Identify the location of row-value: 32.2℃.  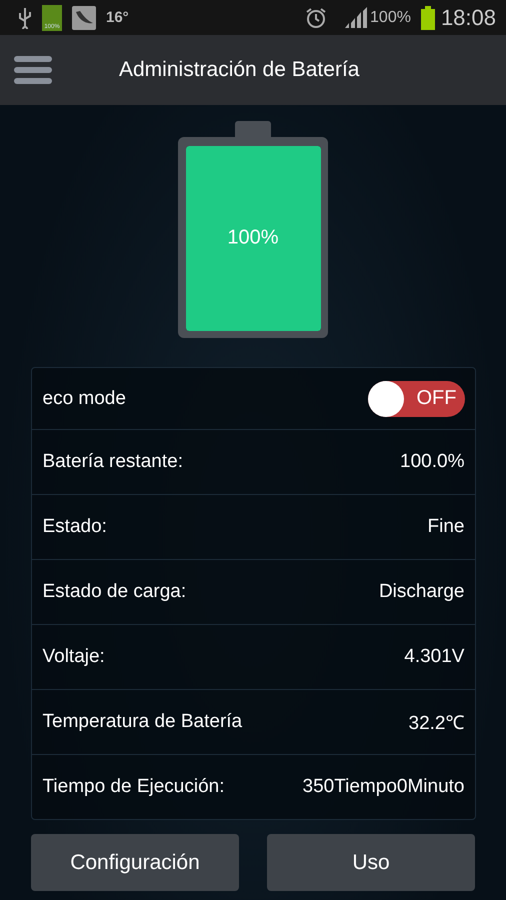
(436, 723).